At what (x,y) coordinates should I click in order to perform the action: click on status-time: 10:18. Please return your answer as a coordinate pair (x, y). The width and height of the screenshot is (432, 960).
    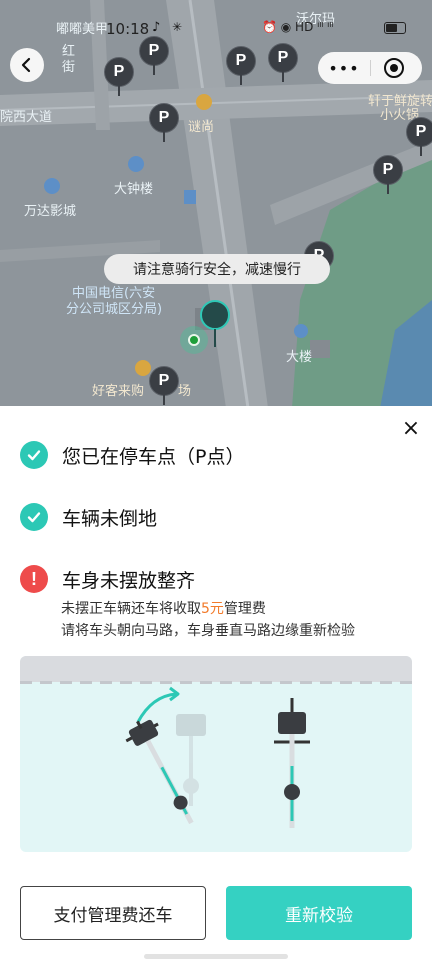
    Looking at the image, I should click on (128, 29).